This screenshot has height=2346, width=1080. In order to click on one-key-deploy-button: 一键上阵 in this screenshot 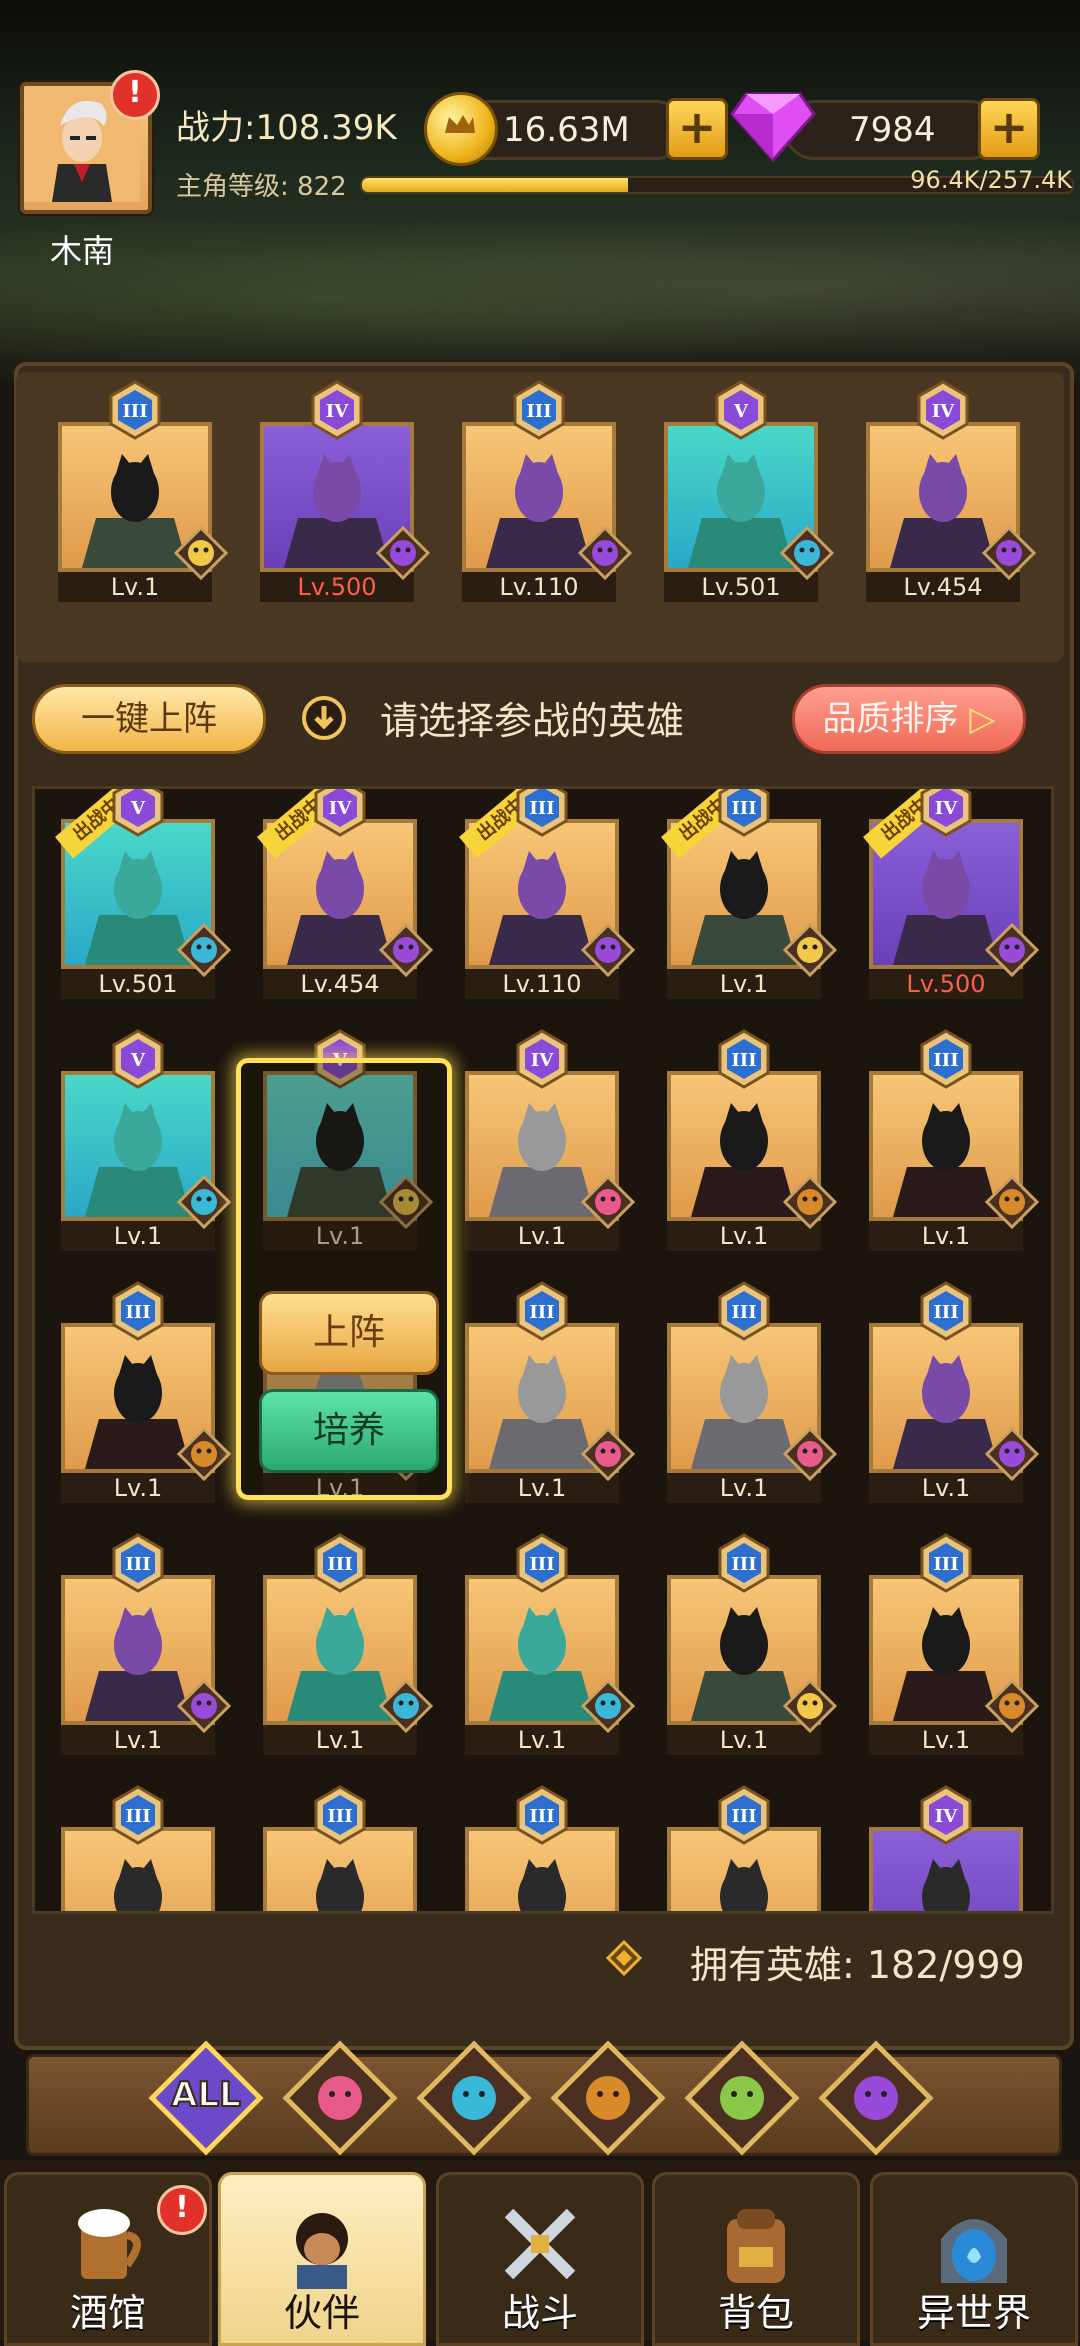, I will do `click(149, 719)`.